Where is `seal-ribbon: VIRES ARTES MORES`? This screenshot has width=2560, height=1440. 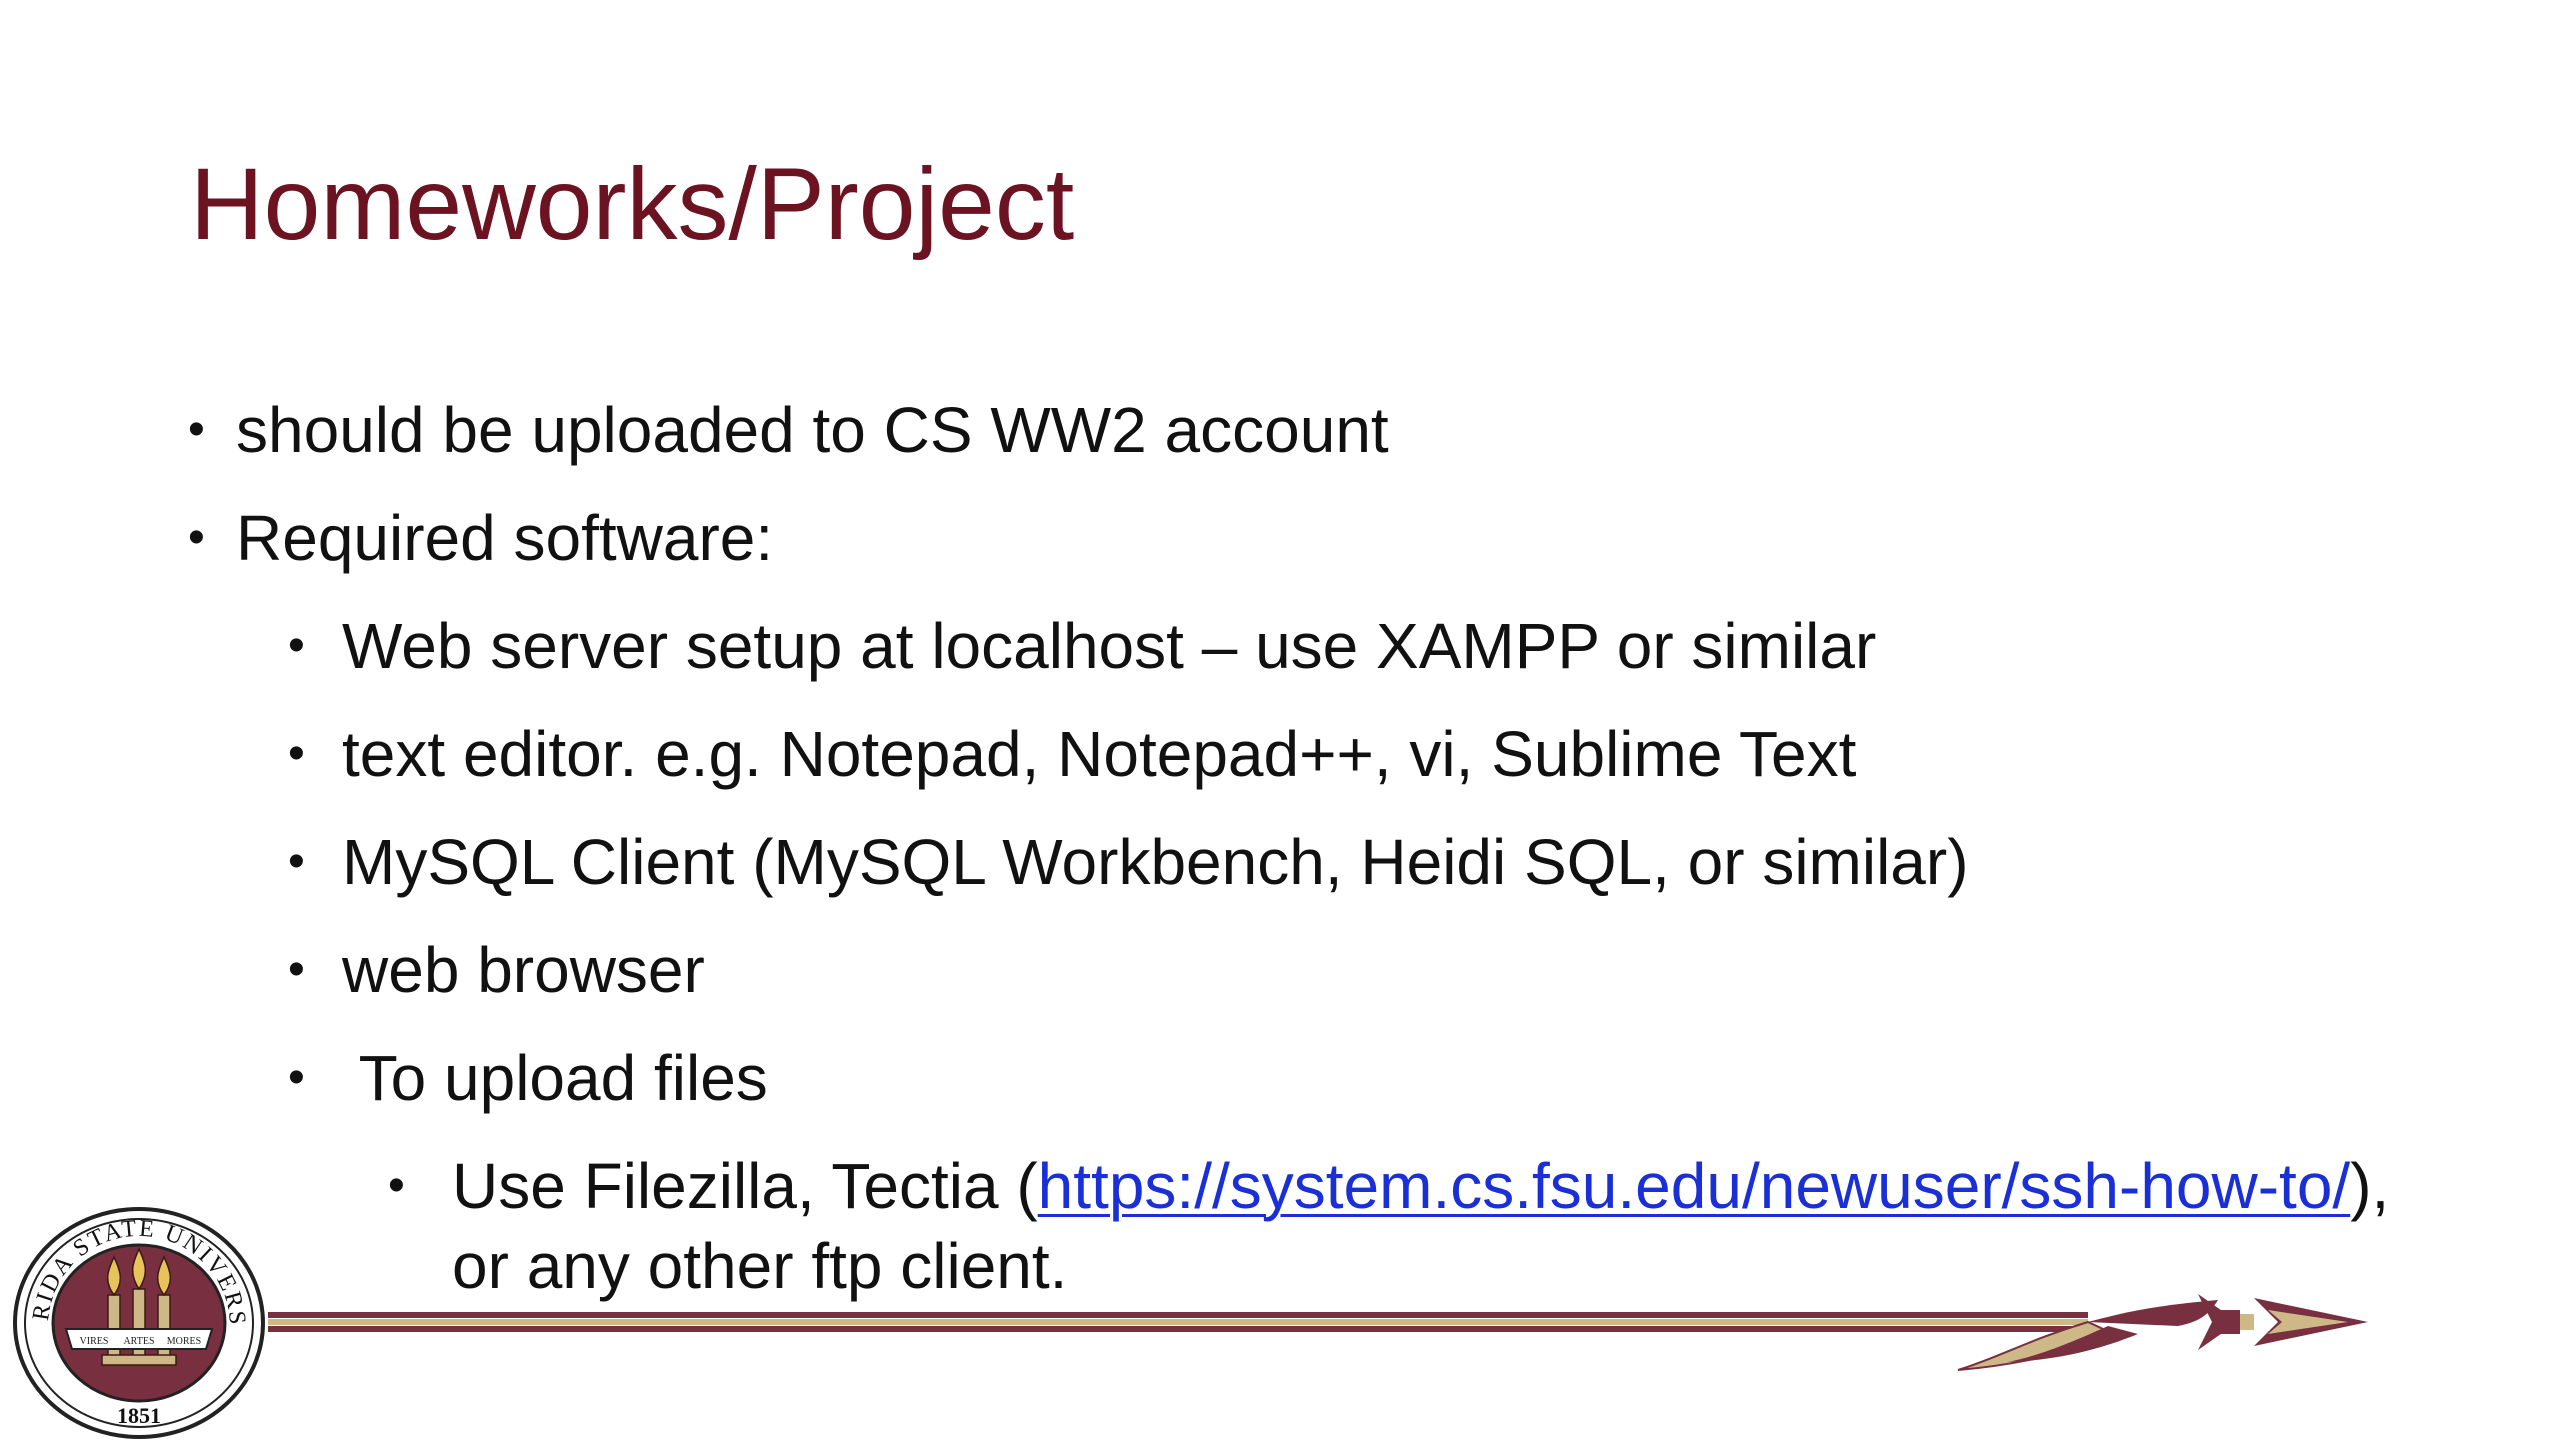 seal-ribbon: VIRES ARTES MORES is located at coordinates (139, 1339).